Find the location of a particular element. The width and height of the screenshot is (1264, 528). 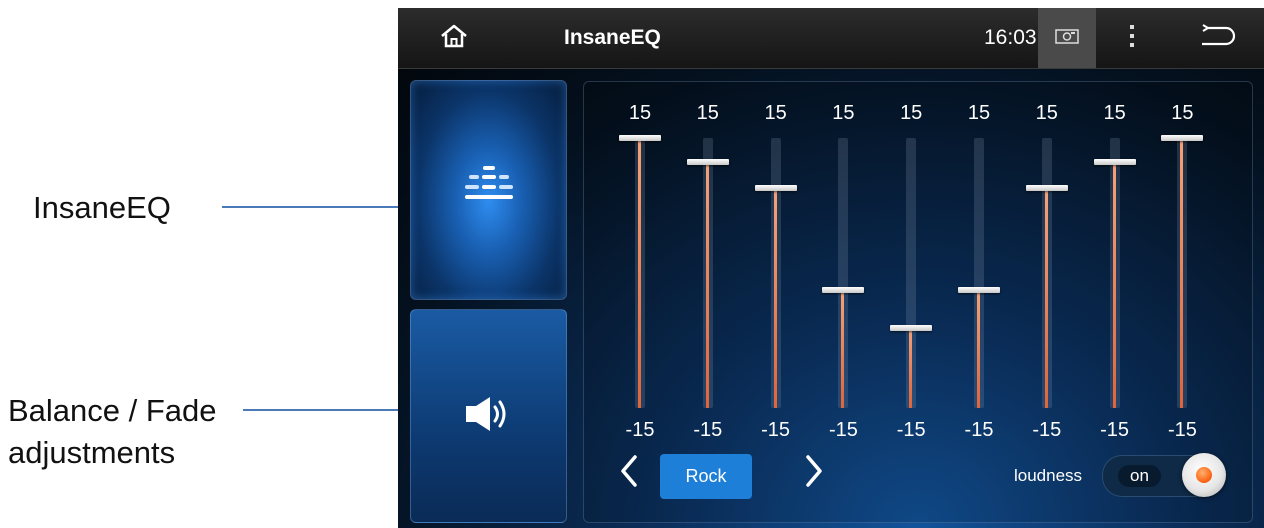

loudness-toggle: on is located at coordinates (1164, 475).